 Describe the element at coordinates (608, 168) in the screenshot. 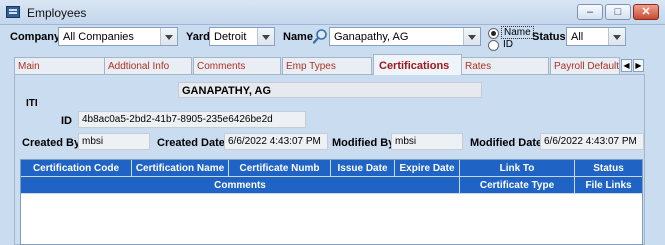

I see `column-header-status: Status` at that location.